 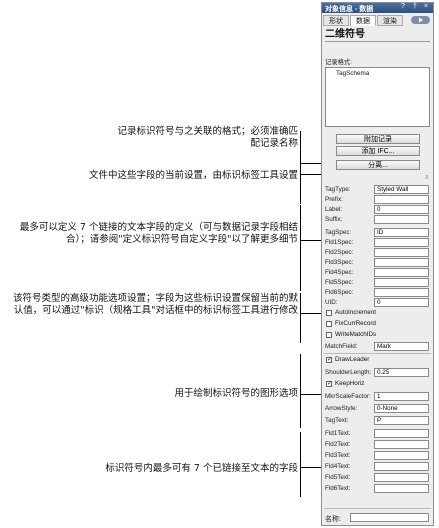 What do you see at coordinates (331, 302) in the screenshot?
I see `field-label: UID:` at bounding box center [331, 302].